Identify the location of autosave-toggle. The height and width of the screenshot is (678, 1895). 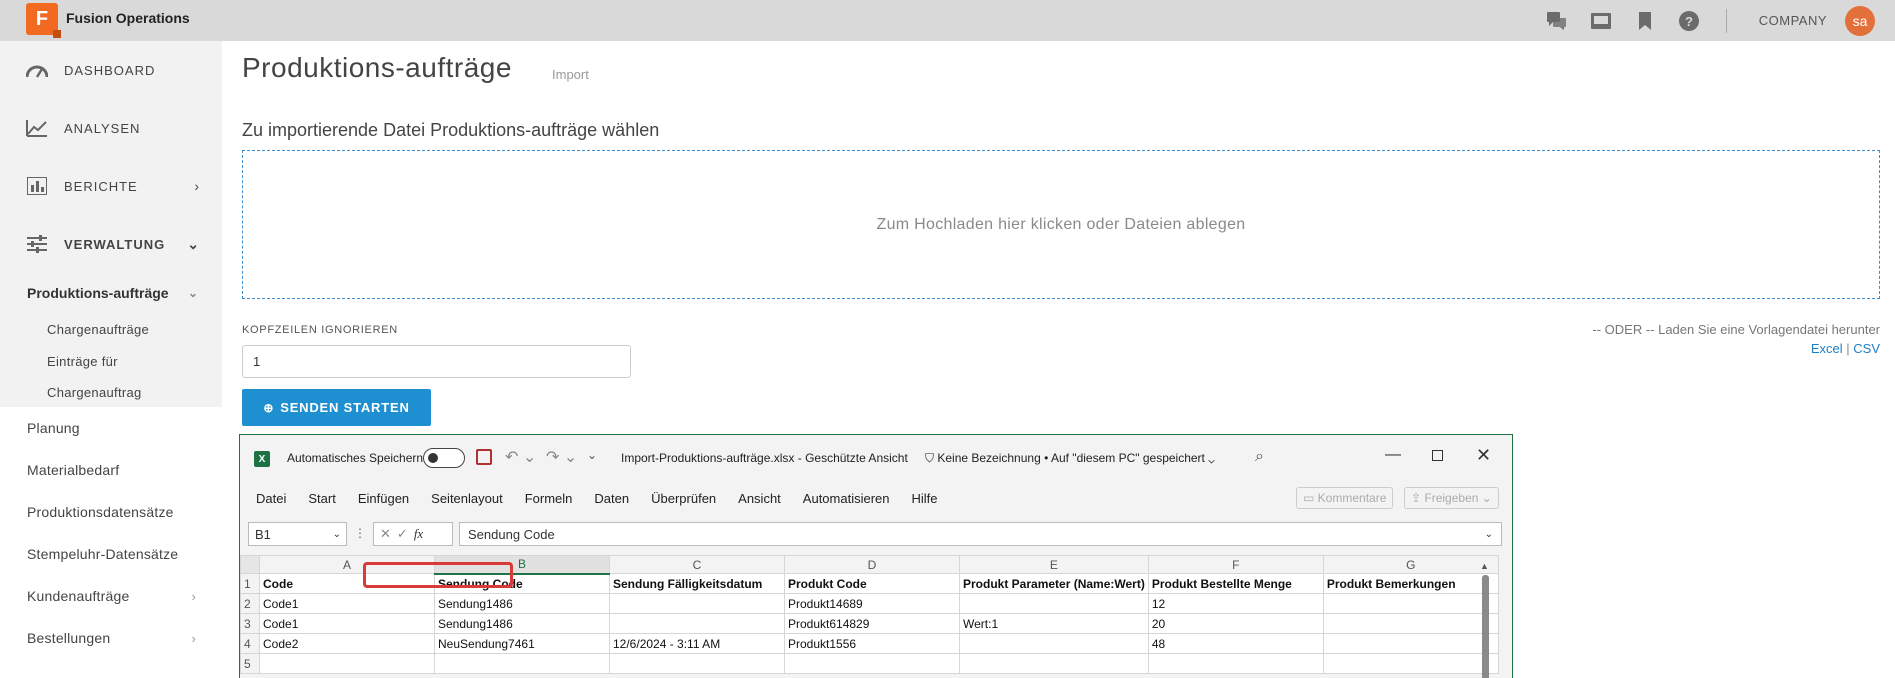
(444, 458).